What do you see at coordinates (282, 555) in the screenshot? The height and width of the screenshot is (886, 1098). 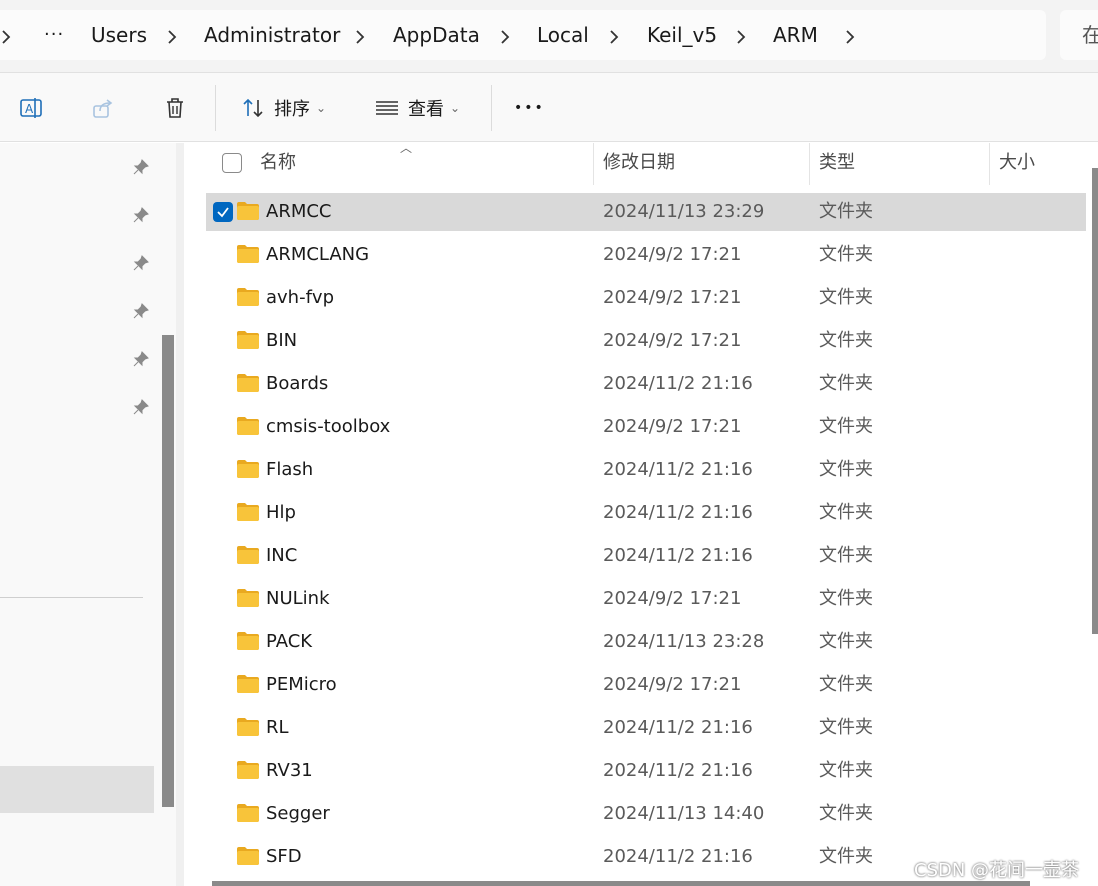 I see `file-name: INC` at bounding box center [282, 555].